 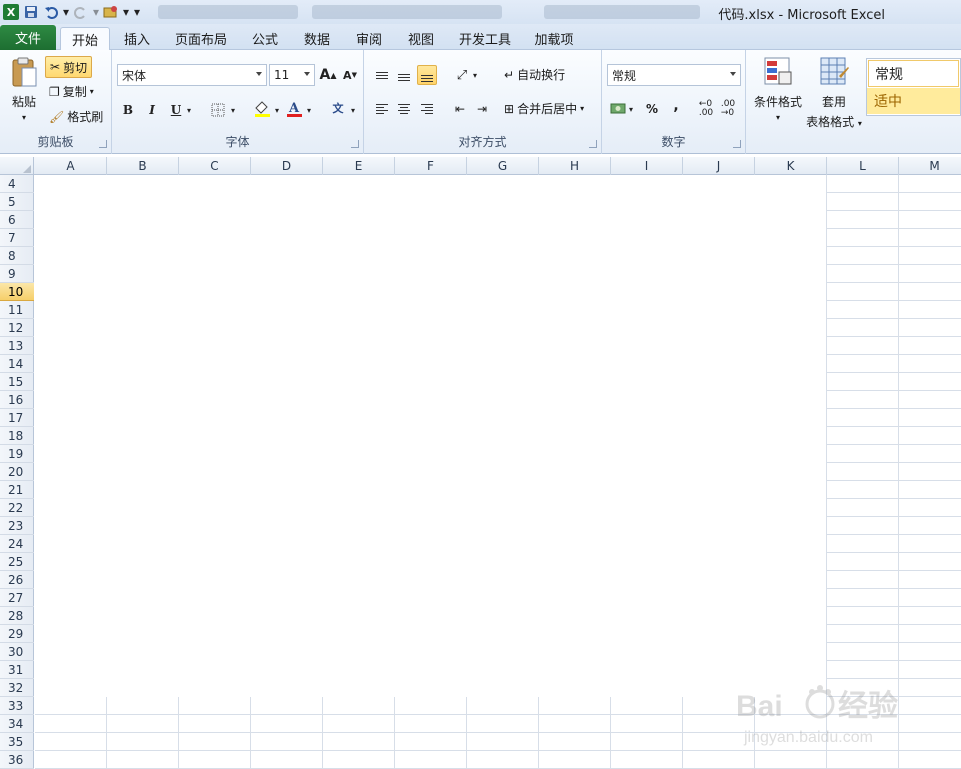 What do you see at coordinates (17, 562) in the screenshot?
I see `row-header-25: 25` at bounding box center [17, 562].